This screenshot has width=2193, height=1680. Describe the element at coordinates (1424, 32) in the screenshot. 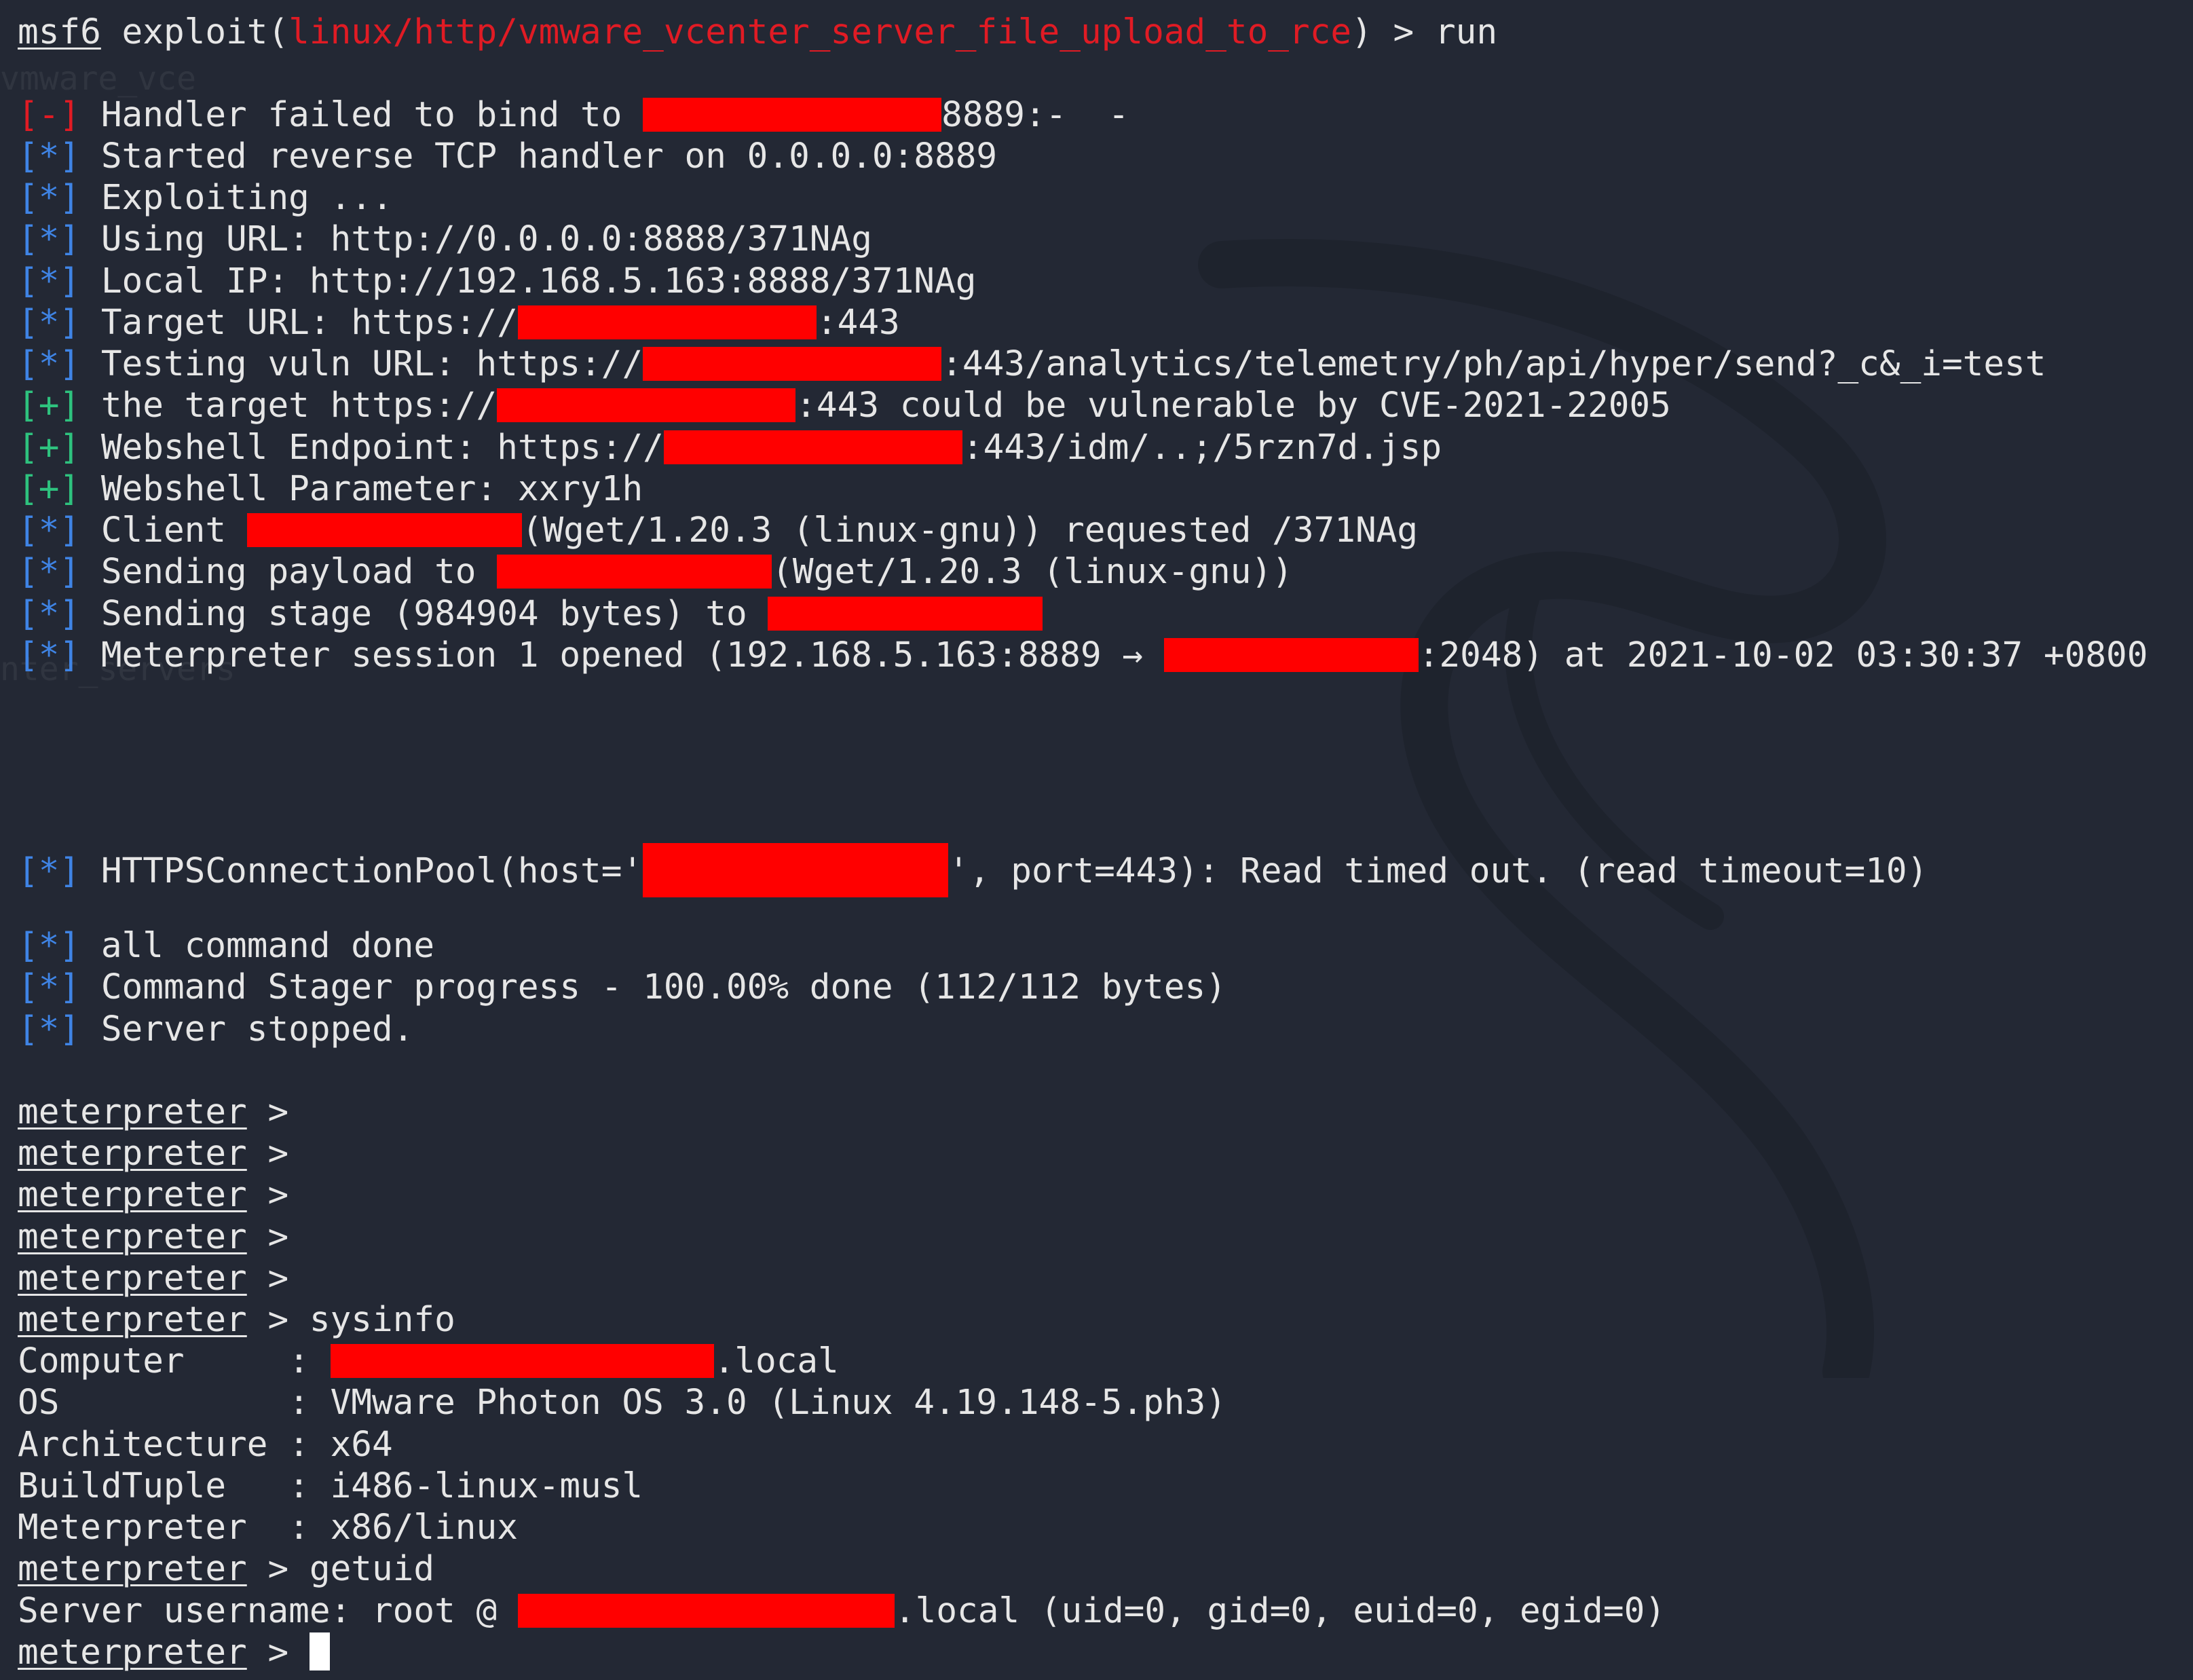

I see `prompt-tail: ) > run` at that location.